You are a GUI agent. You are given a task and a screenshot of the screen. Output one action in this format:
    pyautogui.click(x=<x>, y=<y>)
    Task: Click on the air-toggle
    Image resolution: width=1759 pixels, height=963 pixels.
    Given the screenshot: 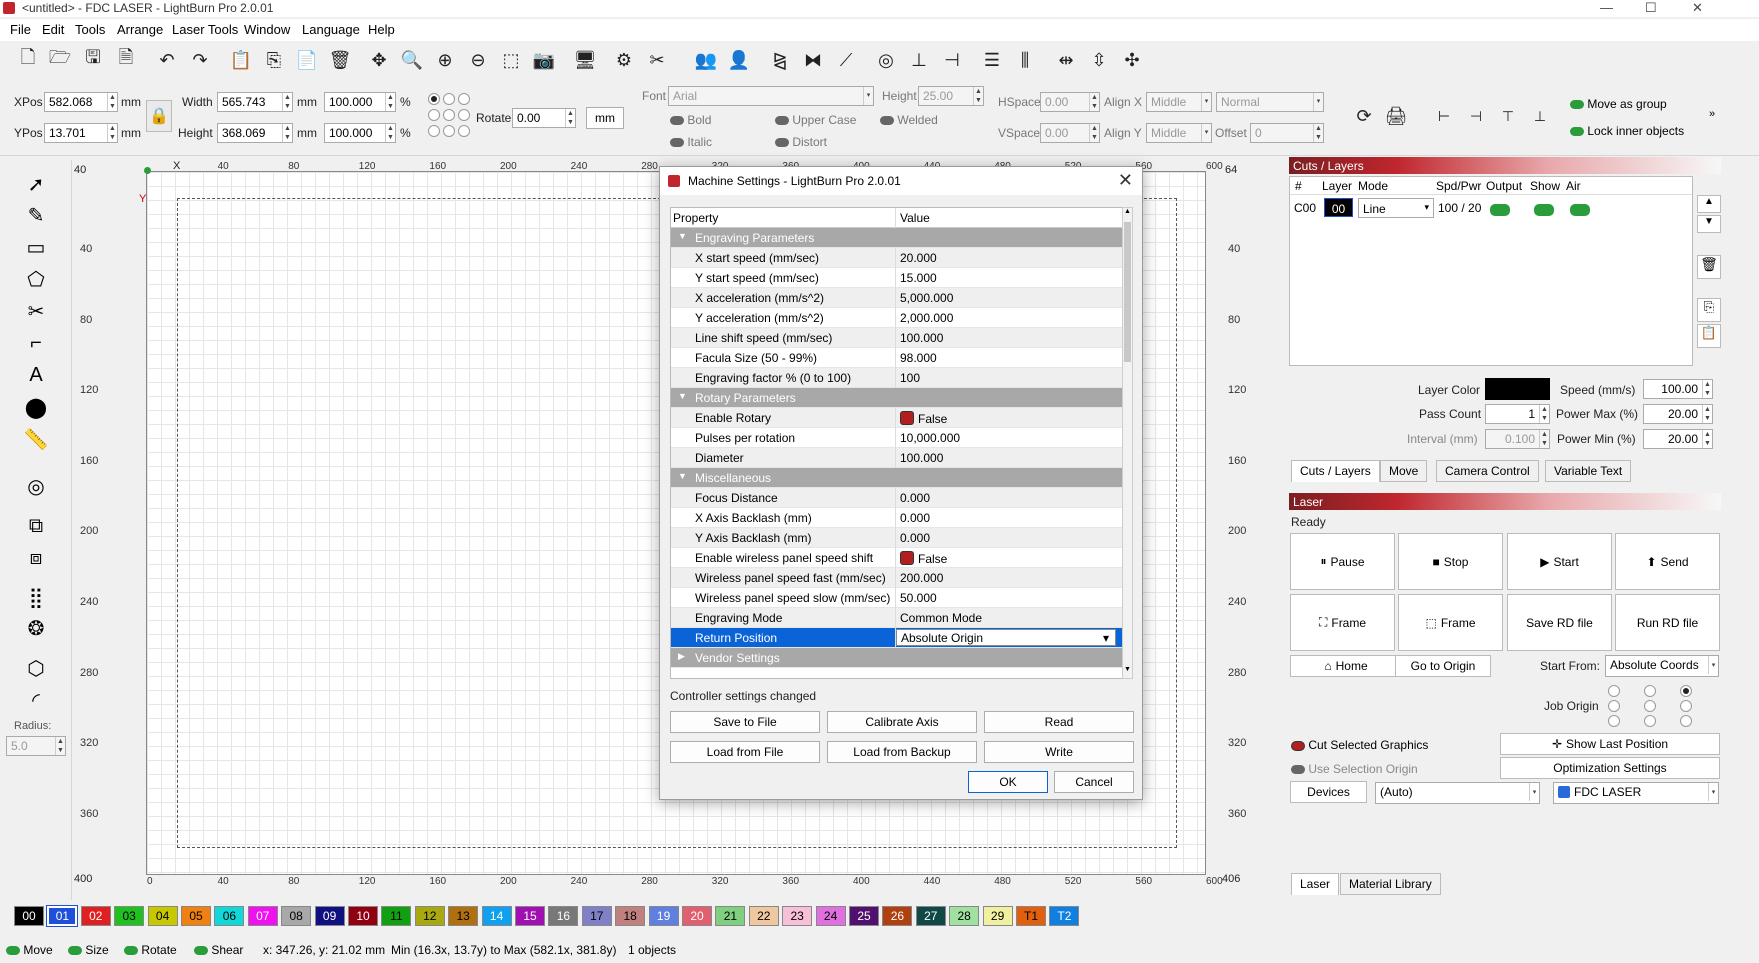 What is the action you would take?
    pyautogui.click(x=1580, y=209)
    